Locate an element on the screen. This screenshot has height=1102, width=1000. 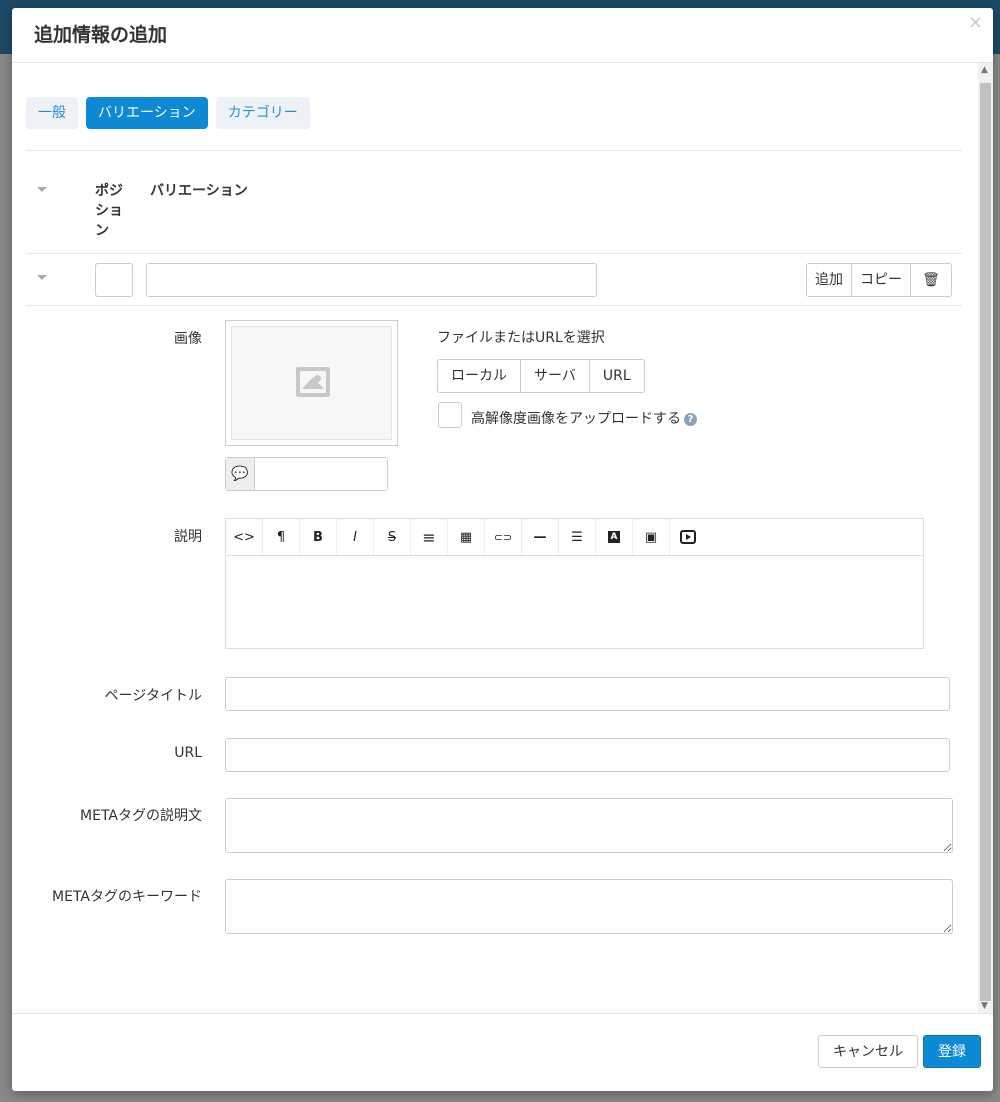
image-preview is located at coordinates (311, 383).